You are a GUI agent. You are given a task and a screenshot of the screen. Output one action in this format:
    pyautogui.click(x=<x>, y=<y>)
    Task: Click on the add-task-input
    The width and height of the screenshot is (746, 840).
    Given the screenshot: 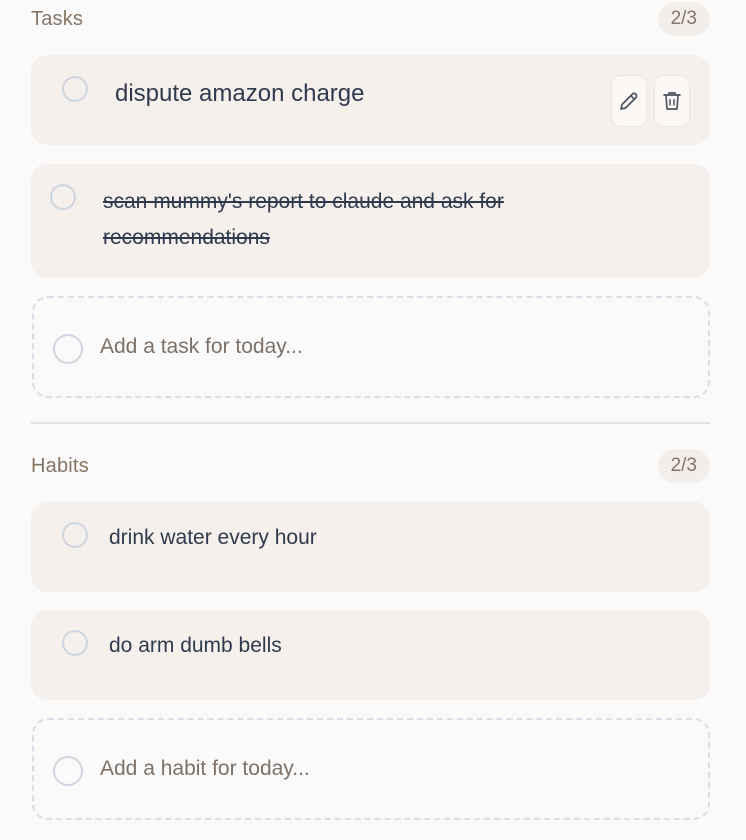 What is the action you would take?
    pyautogui.click(x=380, y=347)
    